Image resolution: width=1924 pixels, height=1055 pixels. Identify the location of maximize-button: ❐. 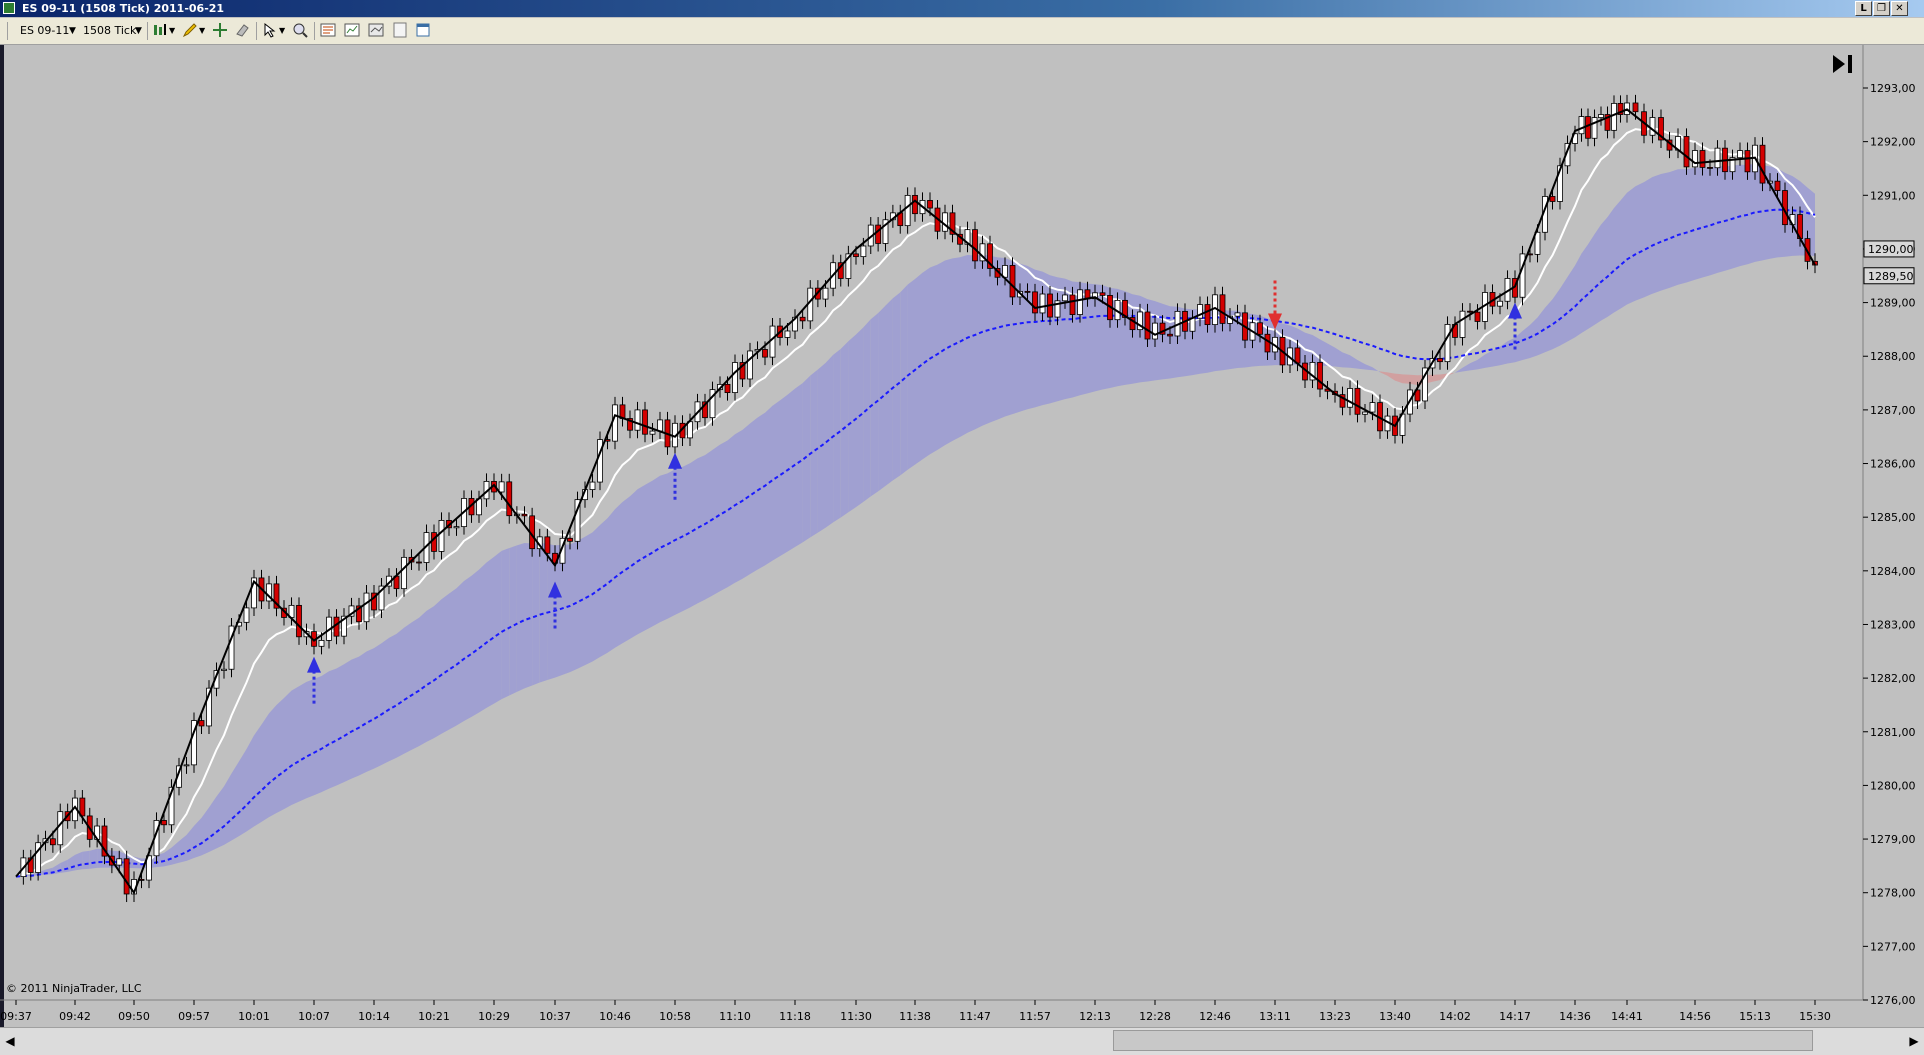
(1881, 8).